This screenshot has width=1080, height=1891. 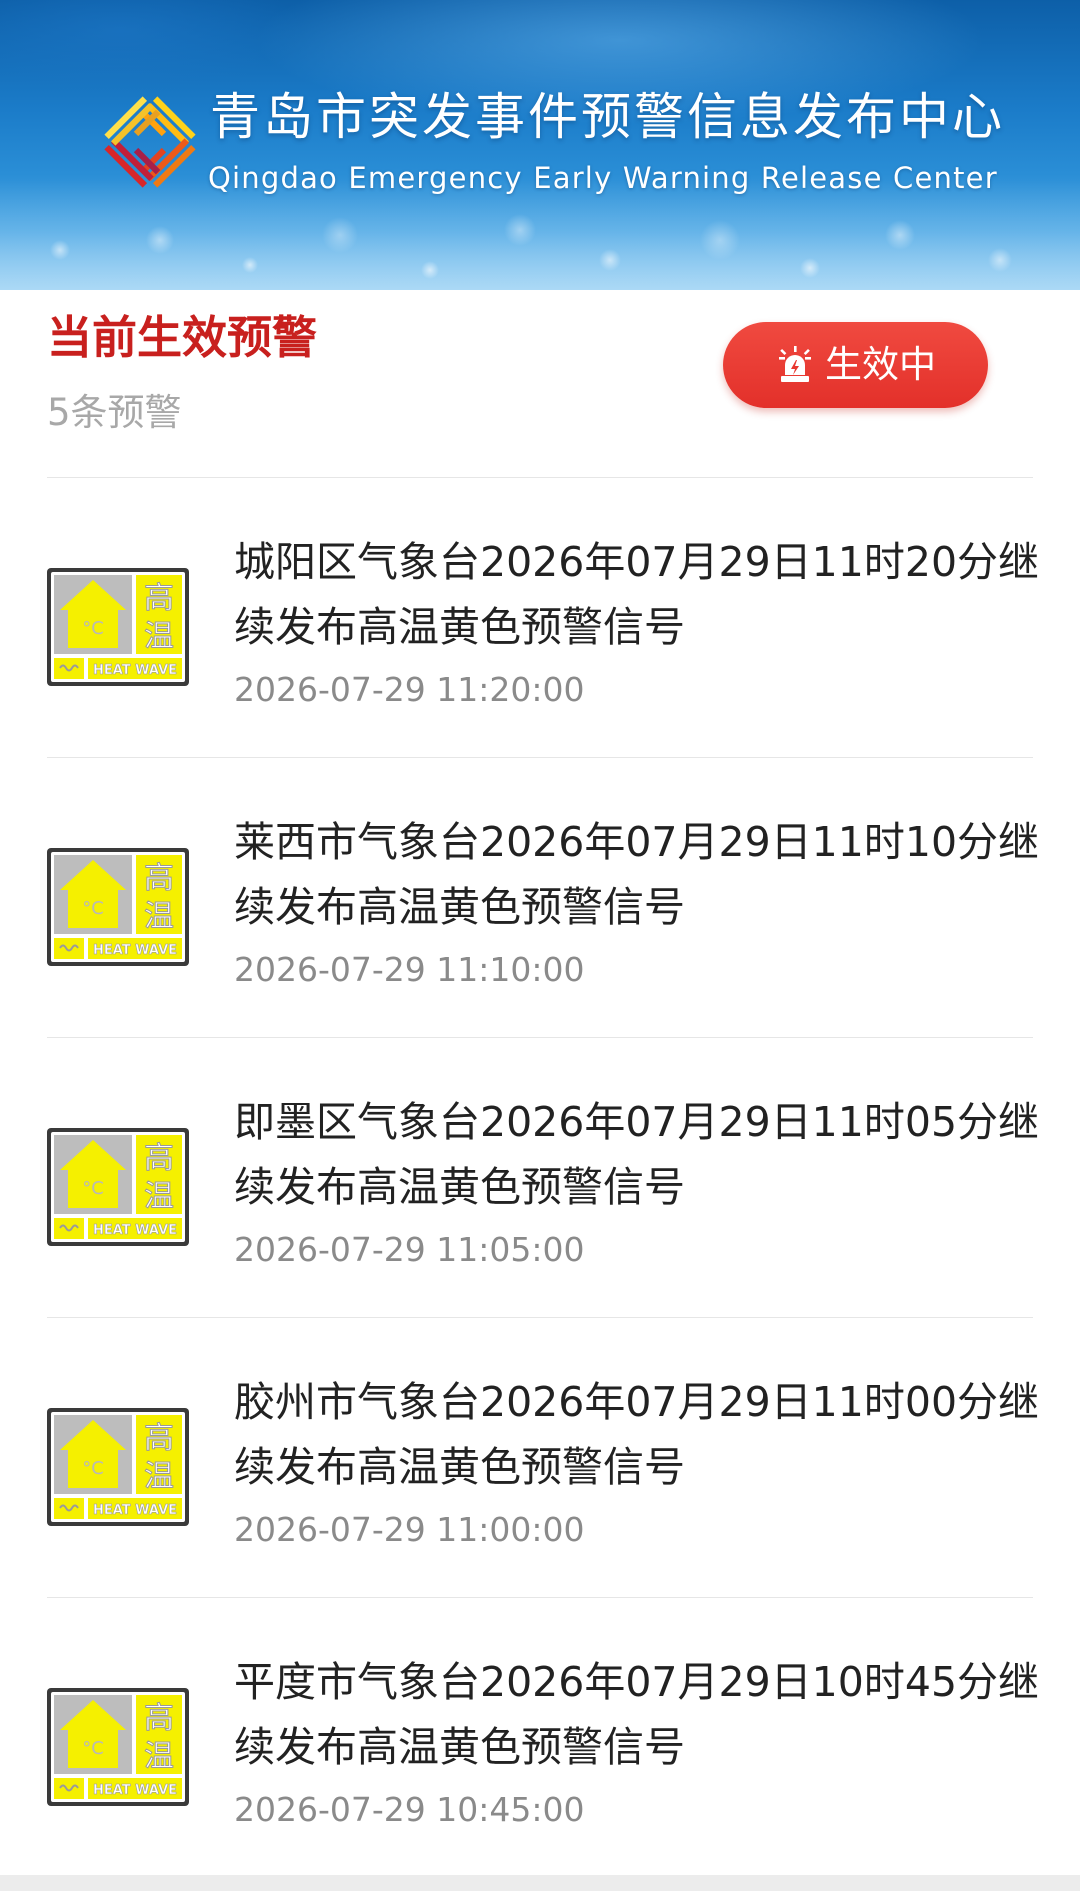 I want to click on warning-title: 莱西市气象台2026年07月29日11时10分继续发布高温黄色预警信号, so click(x=640, y=875).